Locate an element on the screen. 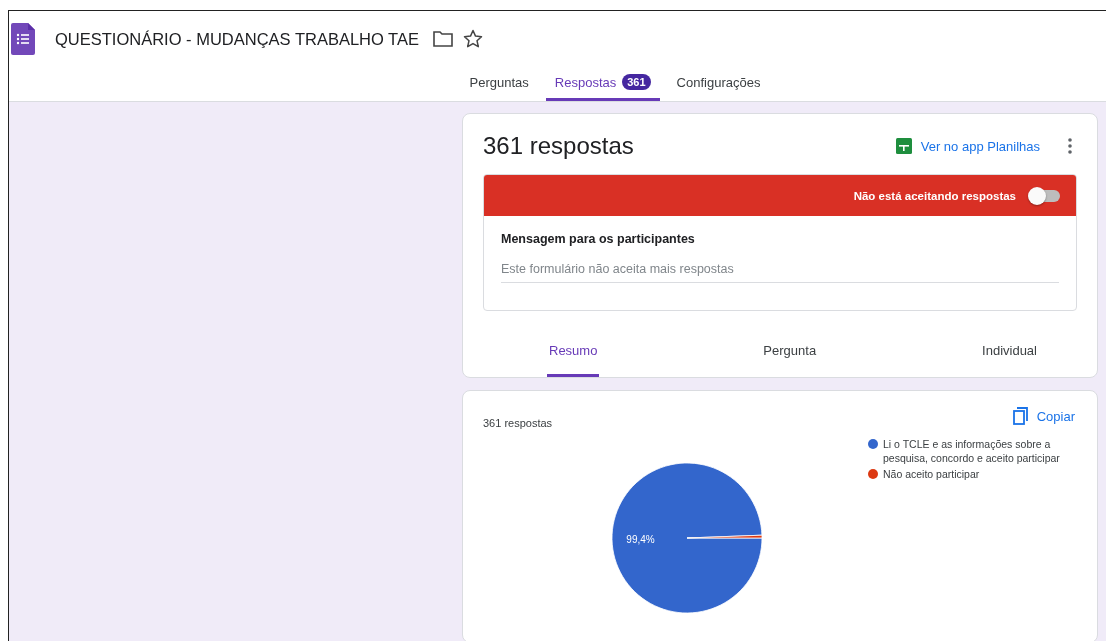 The height and width of the screenshot is (641, 1106). star-icon is located at coordinates (473, 39).